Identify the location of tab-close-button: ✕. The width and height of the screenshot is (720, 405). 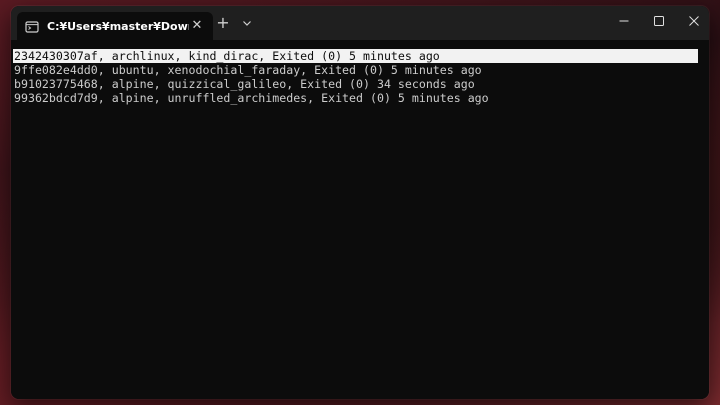
(197, 26).